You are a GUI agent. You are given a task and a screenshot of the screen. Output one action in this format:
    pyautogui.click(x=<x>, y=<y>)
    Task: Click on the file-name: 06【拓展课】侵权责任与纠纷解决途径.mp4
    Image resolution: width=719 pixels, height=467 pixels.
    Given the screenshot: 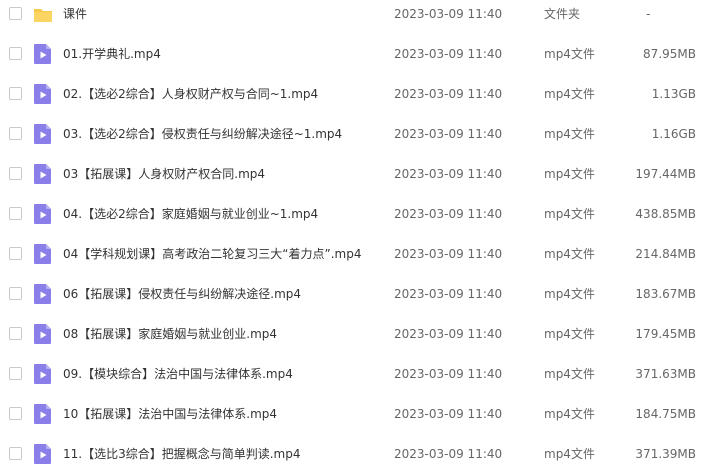 What is the action you would take?
    pyautogui.click(x=182, y=294)
    